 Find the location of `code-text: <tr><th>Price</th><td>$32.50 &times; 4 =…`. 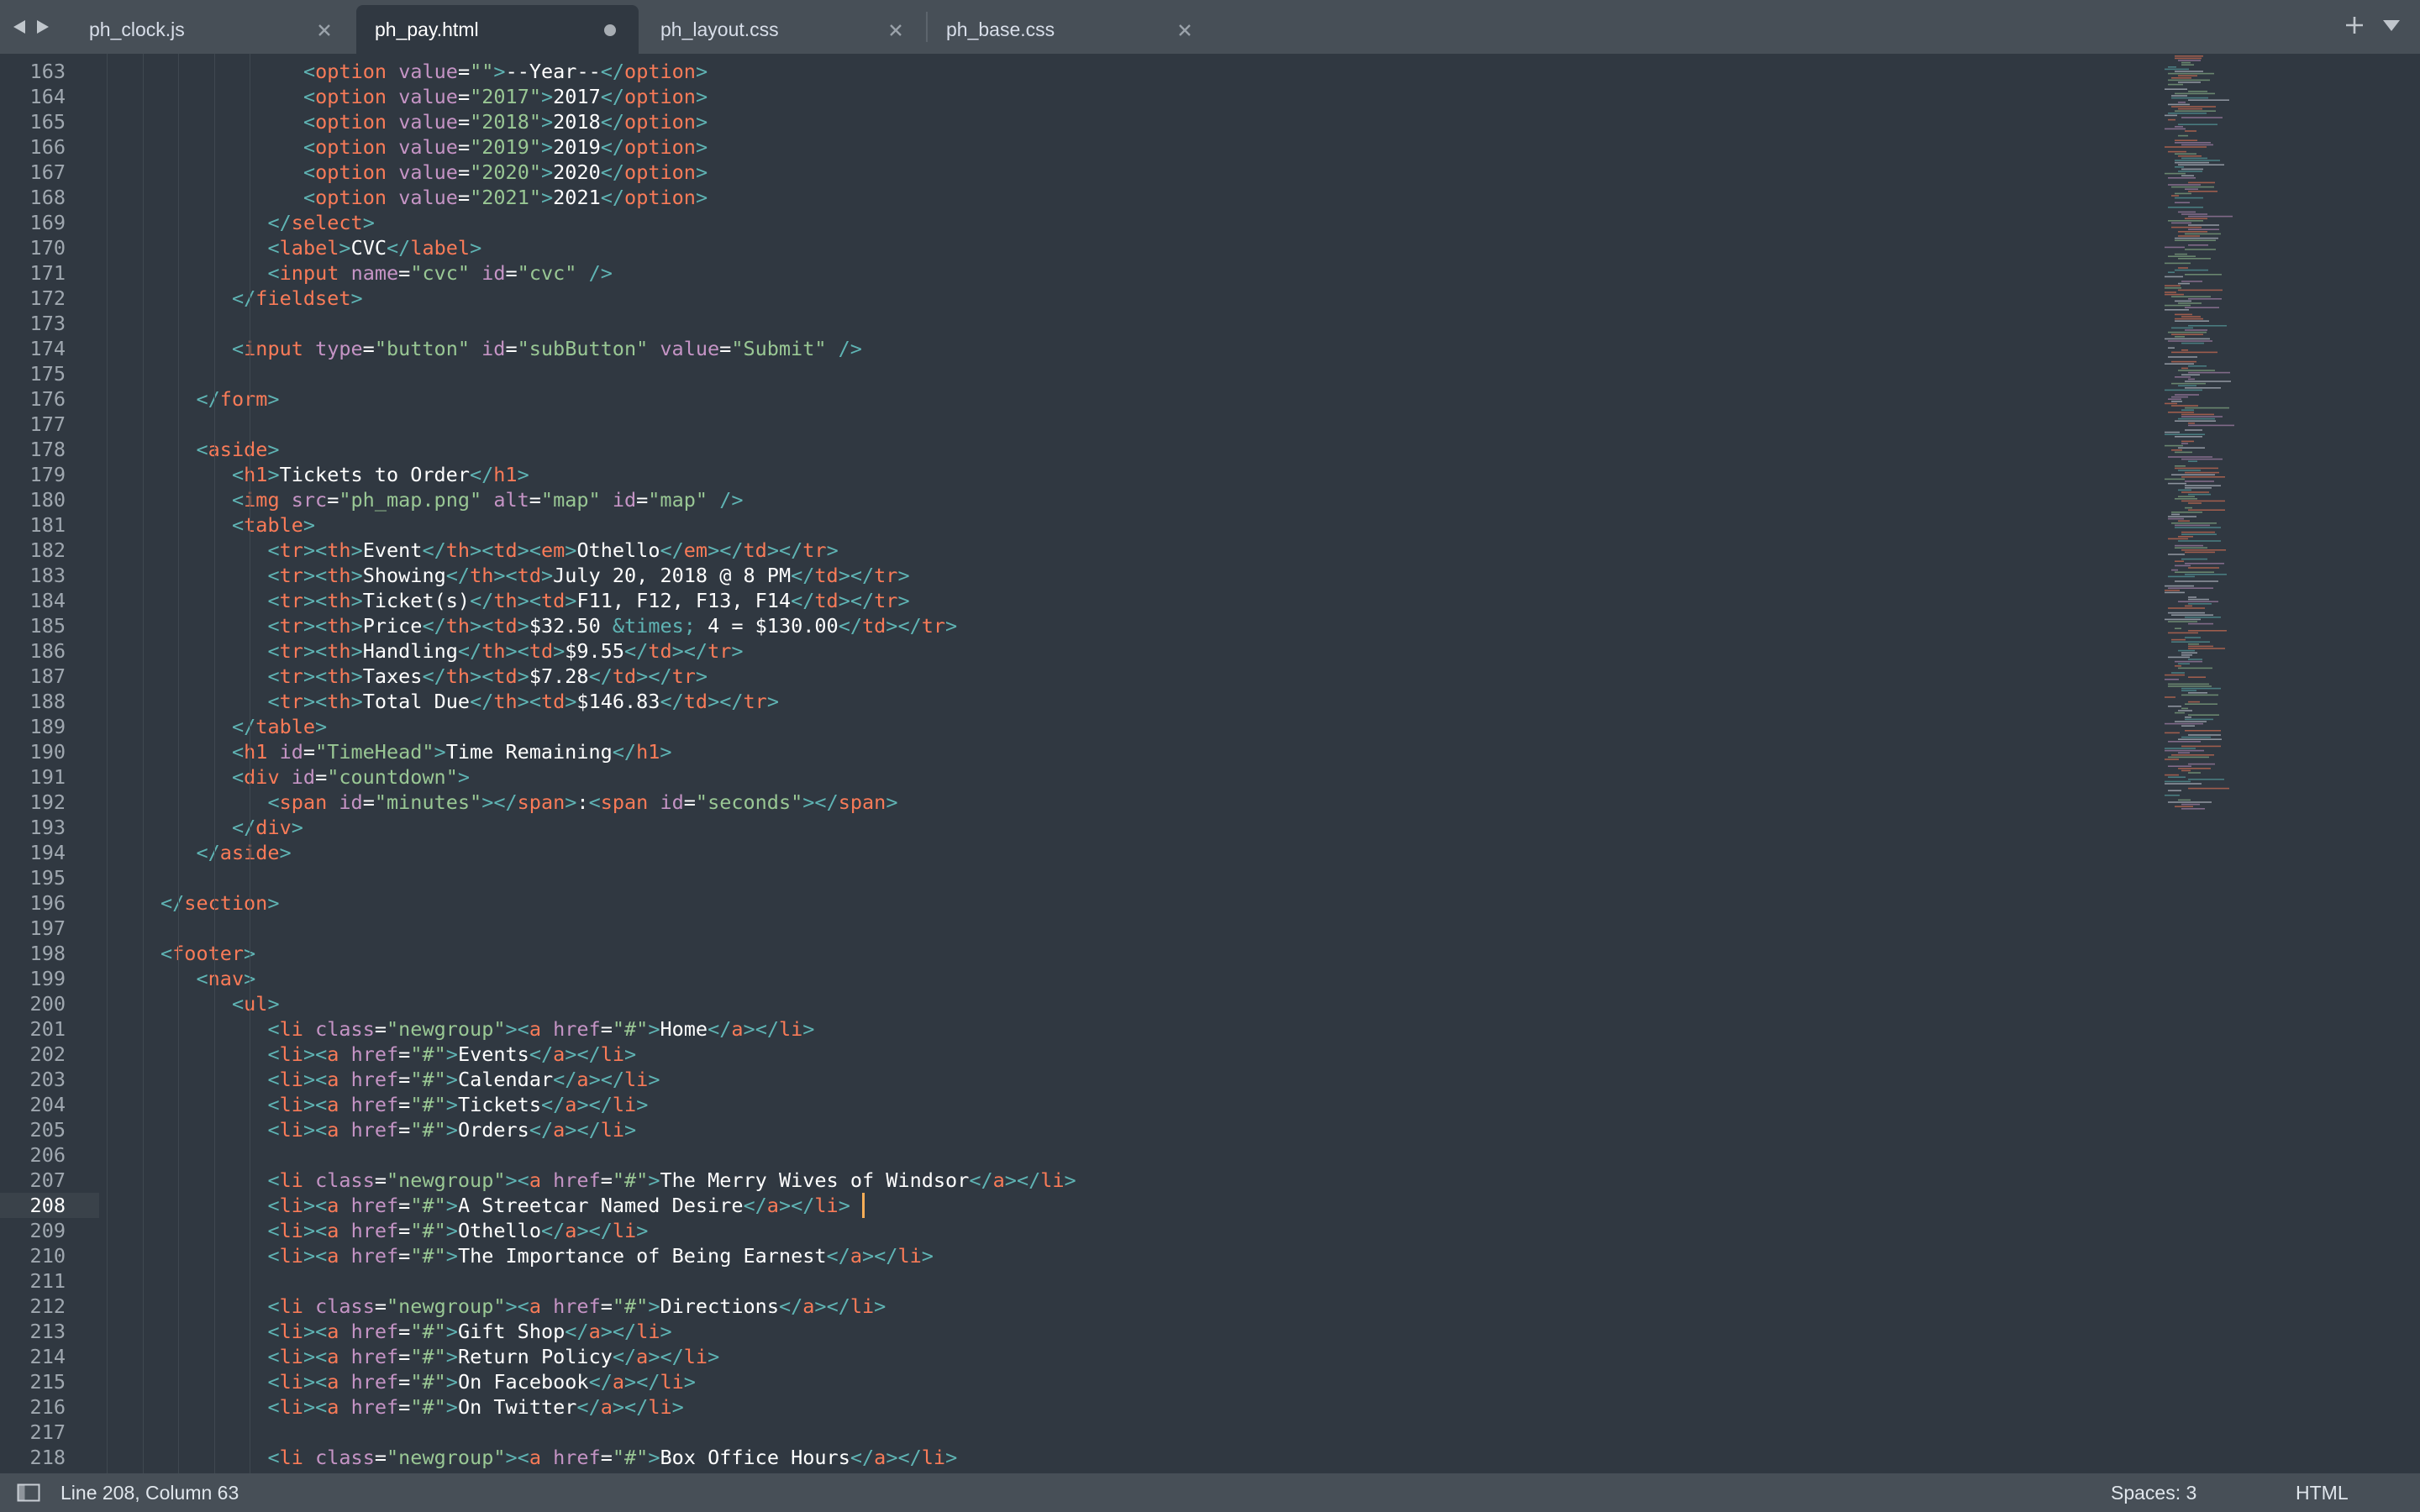

code-text: <tr><th>Price</th><td>$32.50 &times; 4 =… is located at coordinates (613, 626).